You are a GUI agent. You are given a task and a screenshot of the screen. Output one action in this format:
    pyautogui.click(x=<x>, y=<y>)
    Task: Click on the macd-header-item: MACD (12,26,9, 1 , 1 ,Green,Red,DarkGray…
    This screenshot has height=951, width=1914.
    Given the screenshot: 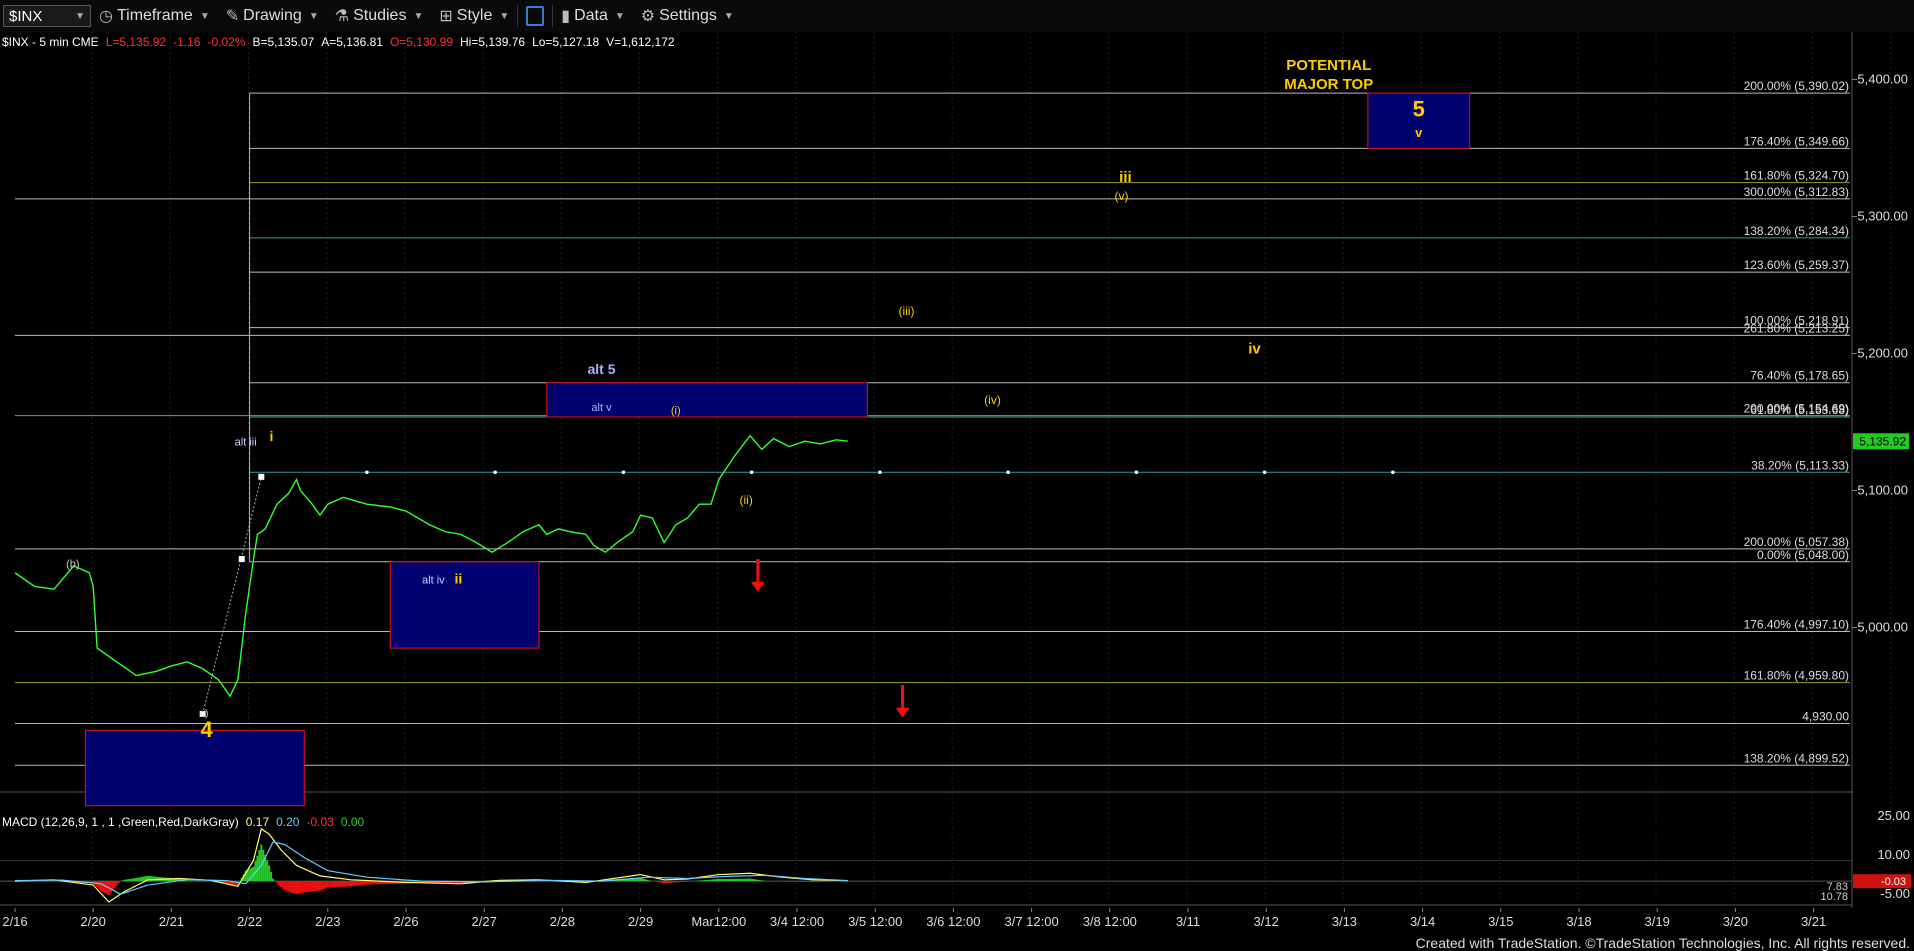 What is the action you would take?
    pyautogui.click(x=120, y=822)
    